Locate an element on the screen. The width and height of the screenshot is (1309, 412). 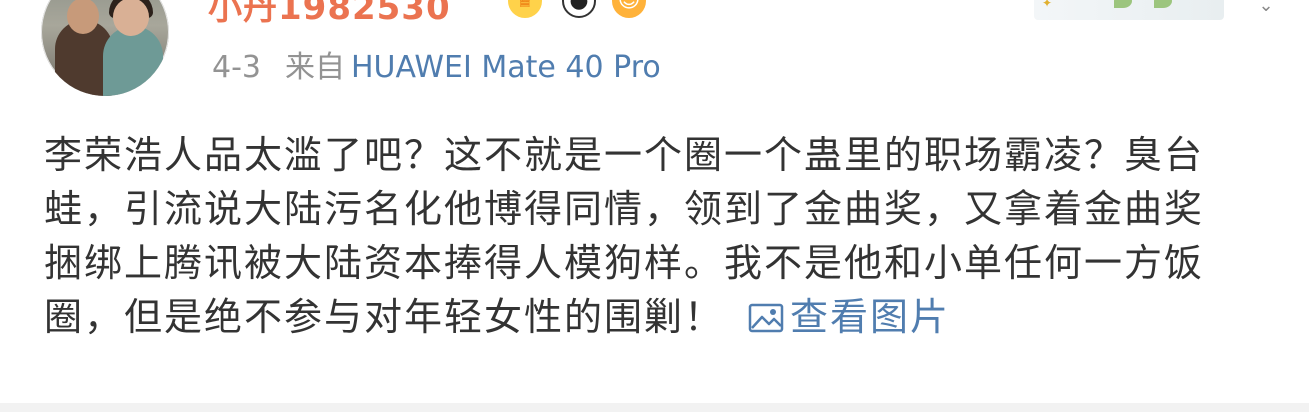
sun-badge-icon: ☺ is located at coordinates (629, 9).